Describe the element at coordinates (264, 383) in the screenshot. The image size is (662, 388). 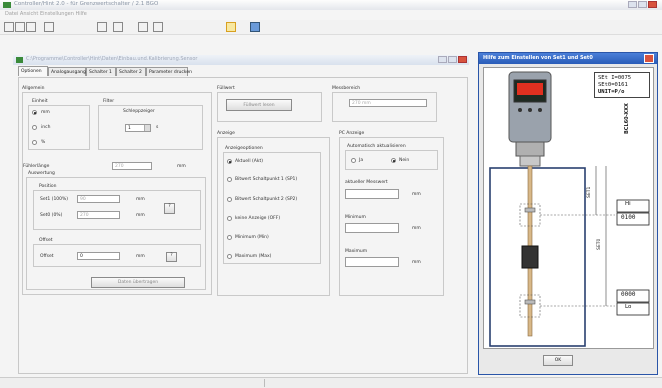
I see `status-divider` at that location.